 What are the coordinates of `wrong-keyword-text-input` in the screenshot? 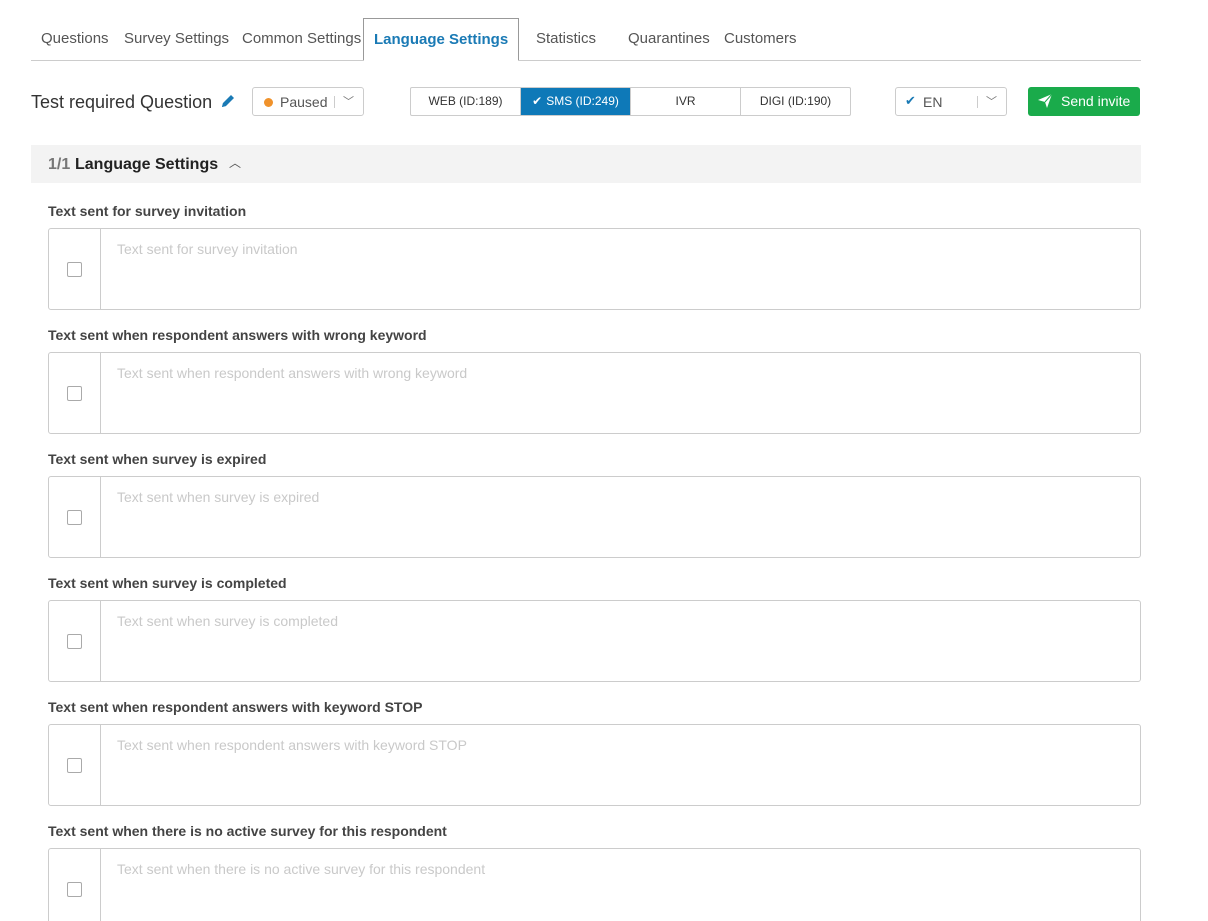 It's located at (621, 393).